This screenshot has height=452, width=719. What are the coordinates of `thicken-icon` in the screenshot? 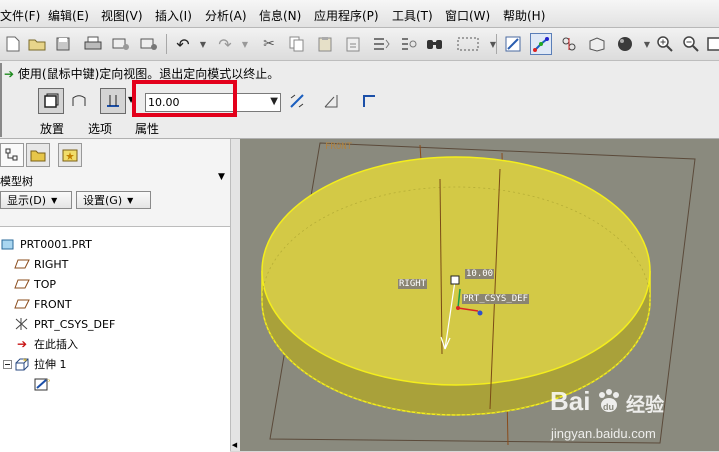 It's located at (369, 101).